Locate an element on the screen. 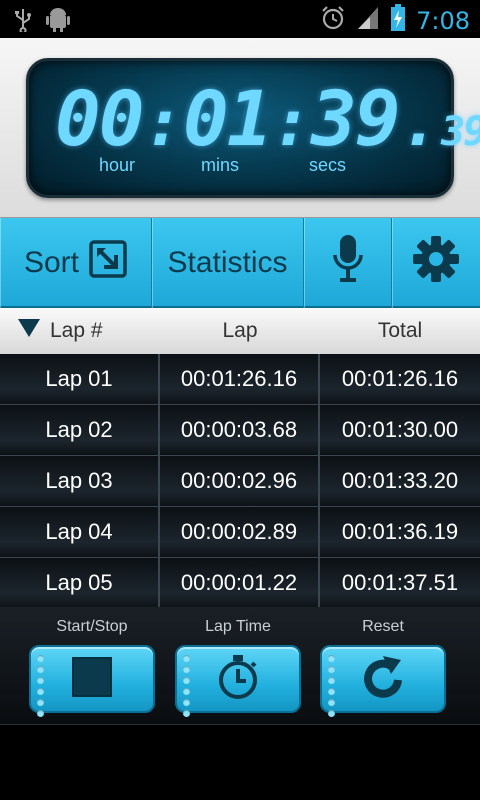 Image resolution: width=480 pixels, height=800 pixels. microphone-icon is located at coordinates (348, 263).